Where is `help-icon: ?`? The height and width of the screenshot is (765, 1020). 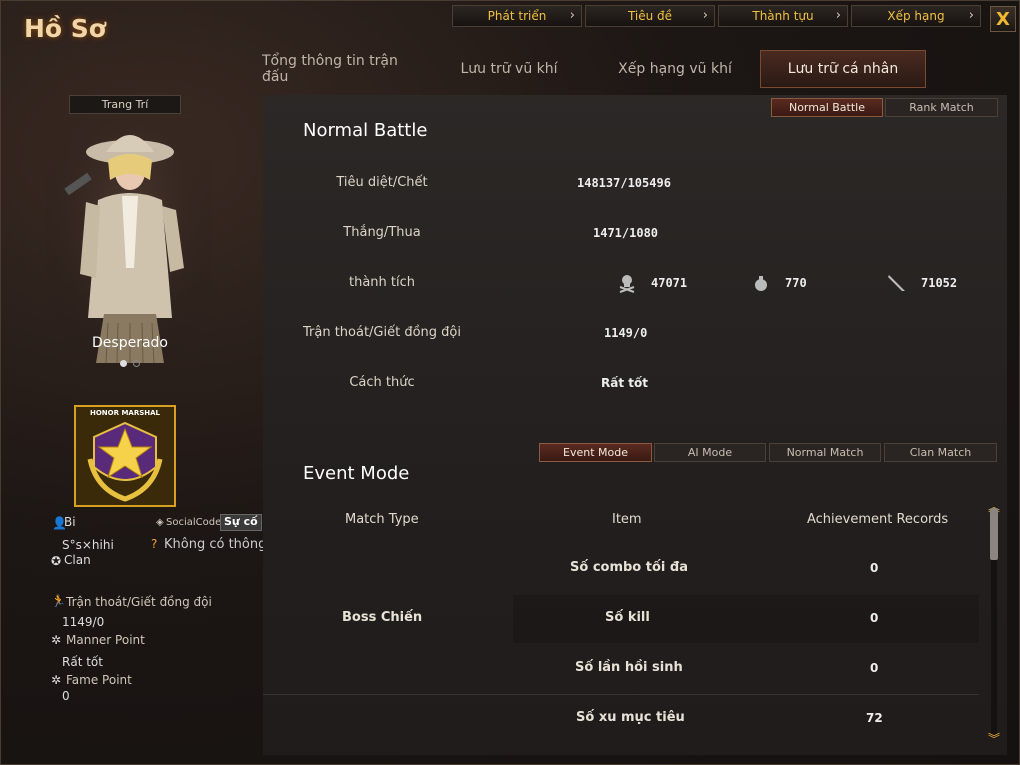 help-icon: ? is located at coordinates (154, 544).